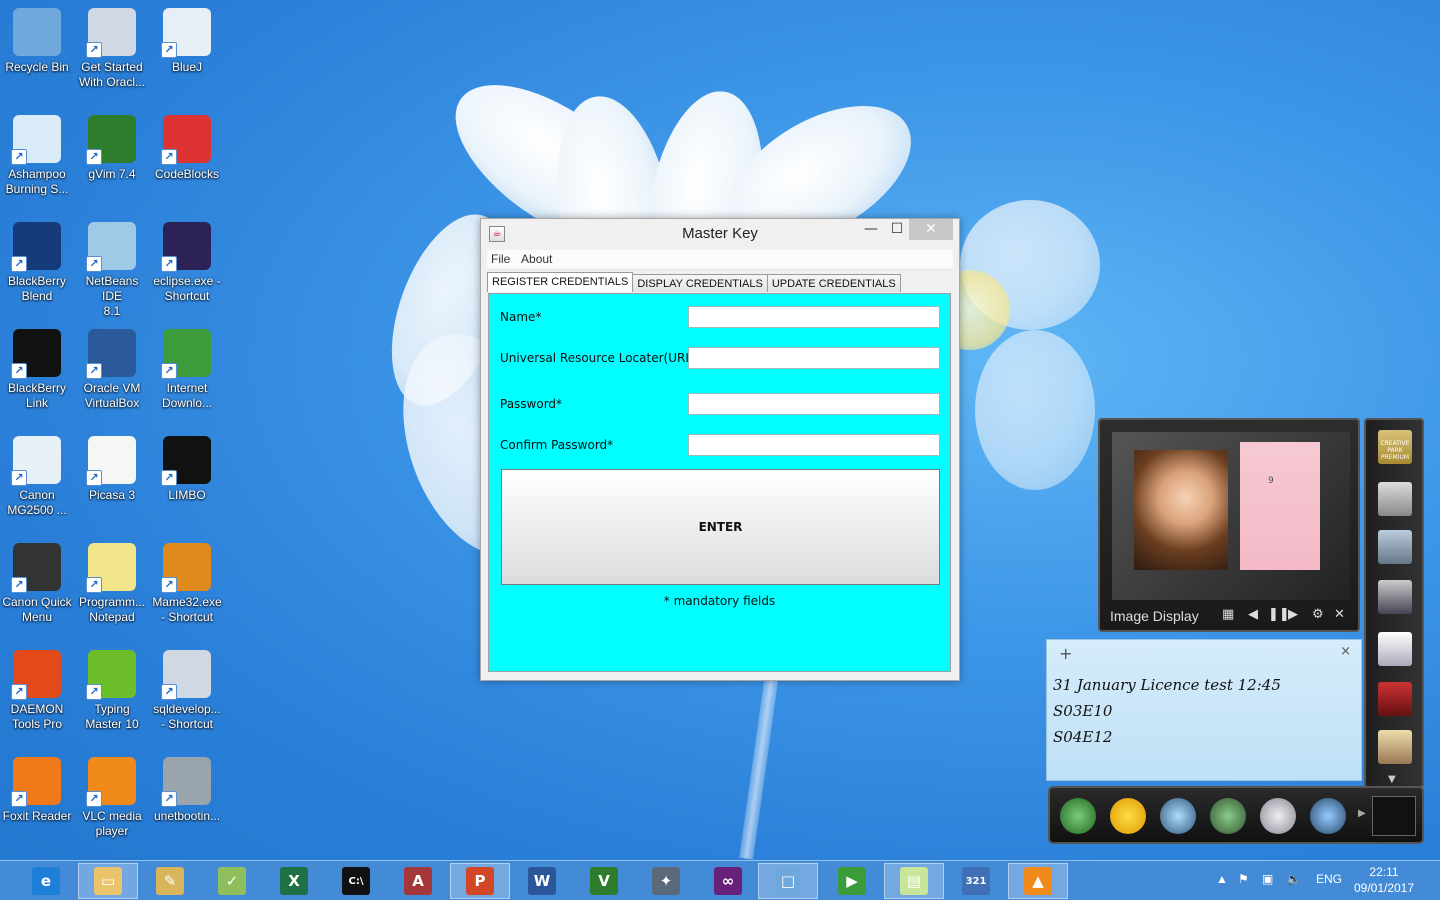 The width and height of the screenshot is (1440, 900). What do you see at coordinates (112, 370) in the screenshot?
I see `desktop-icon: ↗ Oracle VM VirtualBox` at bounding box center [112, 370].